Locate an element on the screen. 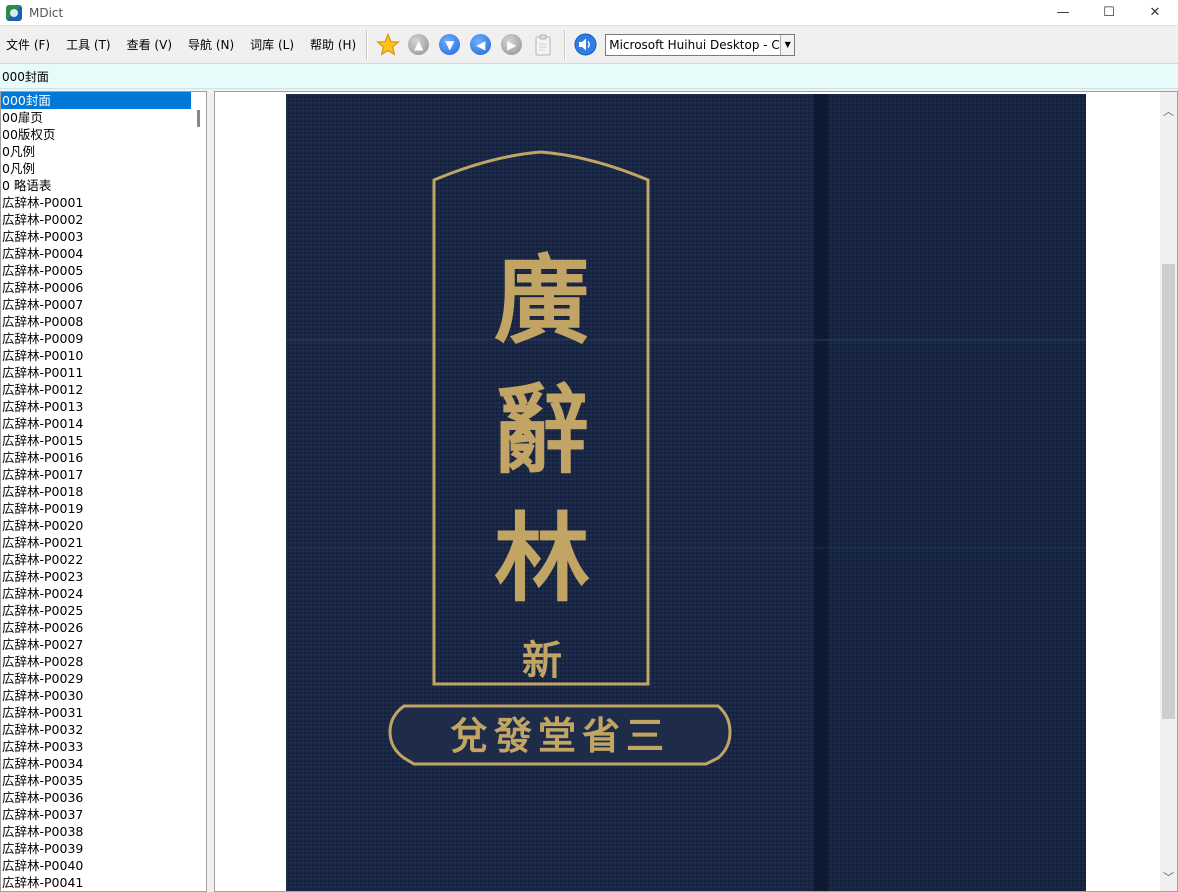 The height and width of the screenshot is (892, 1178). list-item: 広辞林-P0018 is located at coordinates (96, 491).